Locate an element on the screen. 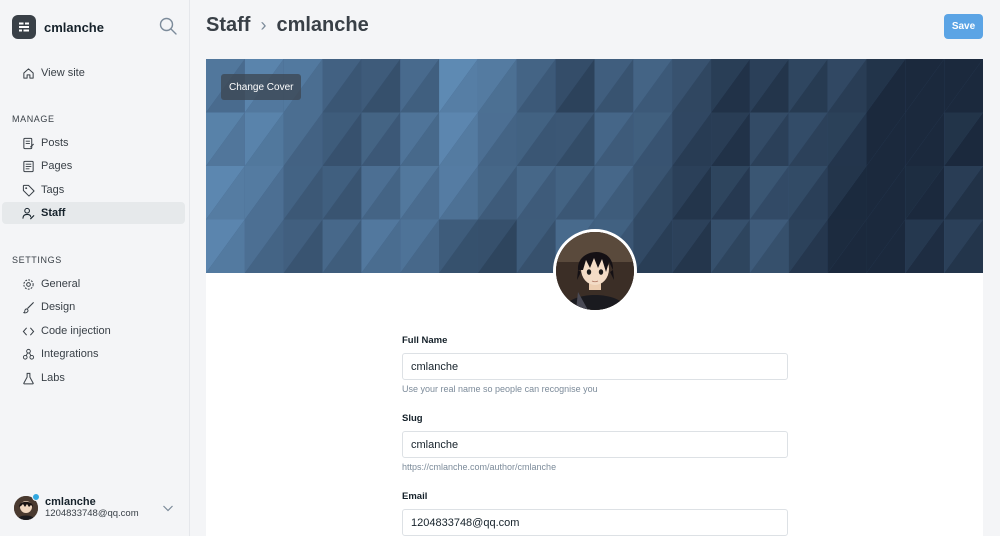 This screenshot has width=1000, height=536. sidebar-item-code-injection: Code injection is located at coordinates (93, 331).